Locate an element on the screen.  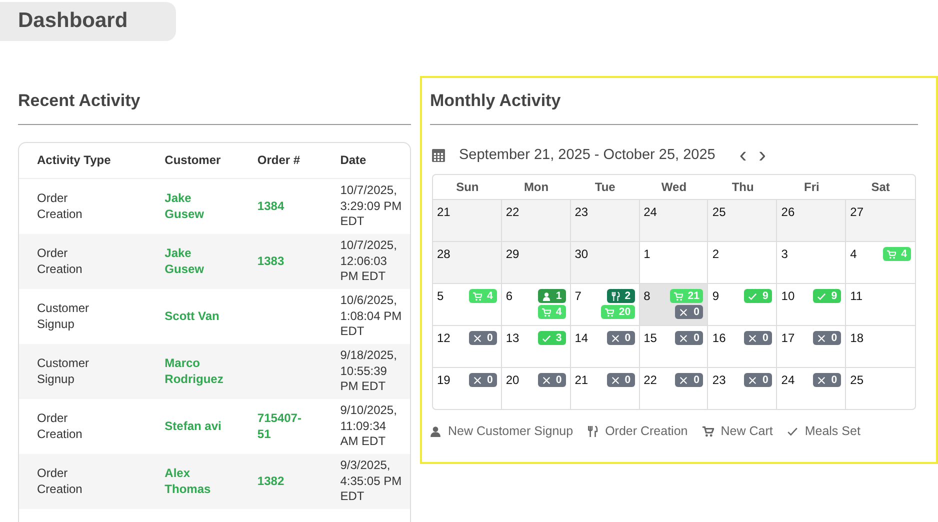
day-cell: 5 4 is located at coordinates (467, 304).